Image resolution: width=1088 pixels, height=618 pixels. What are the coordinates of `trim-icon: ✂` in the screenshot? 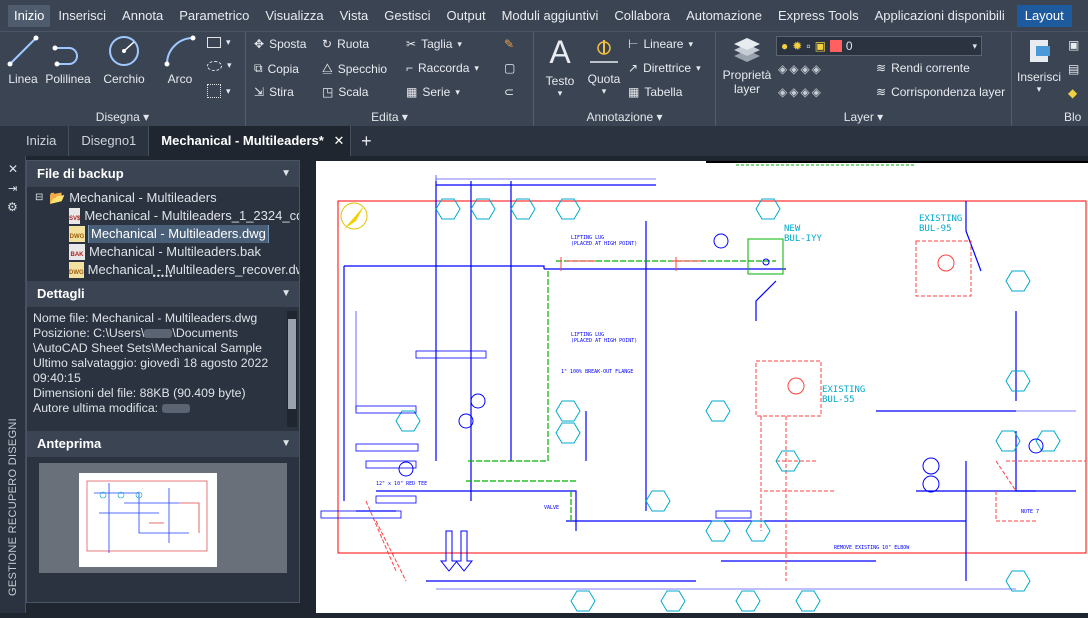 It's located at (411, 44).